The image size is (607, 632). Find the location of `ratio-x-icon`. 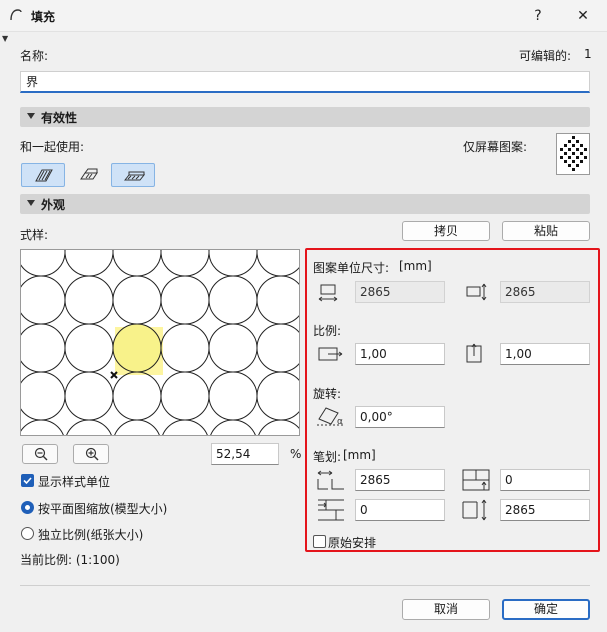

ratio-x-icon is located at coordinates (330, 354).